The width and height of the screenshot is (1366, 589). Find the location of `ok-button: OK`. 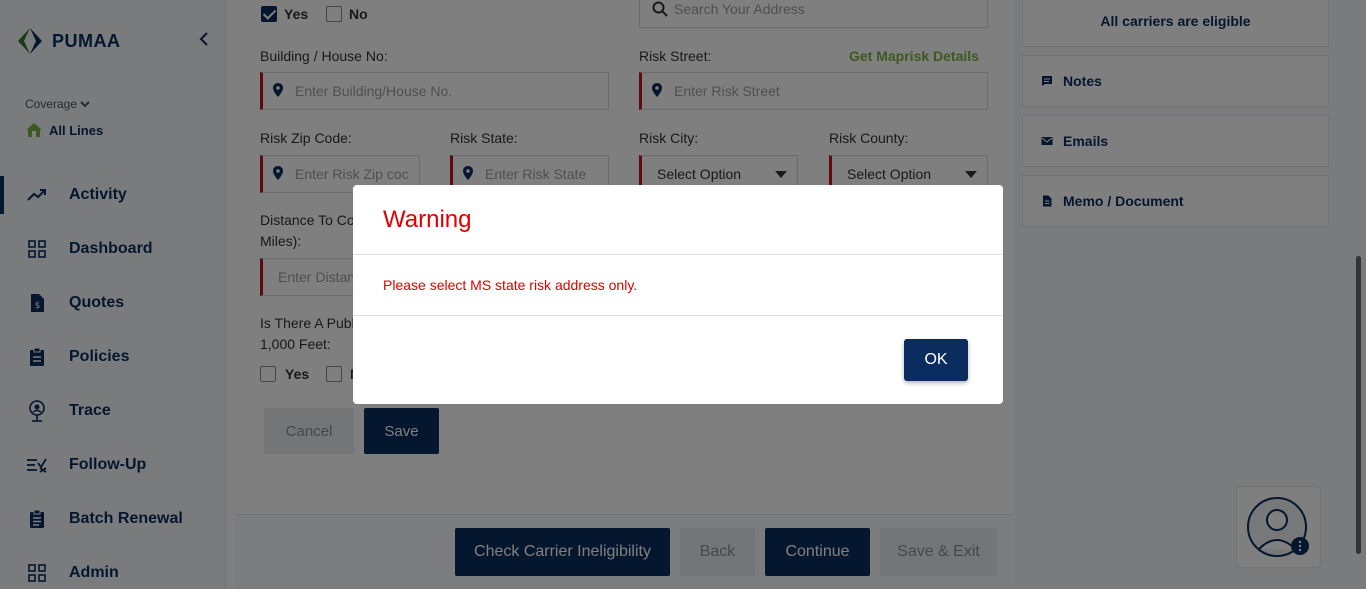

ok-button: OK is located at coordinates (936, 360).